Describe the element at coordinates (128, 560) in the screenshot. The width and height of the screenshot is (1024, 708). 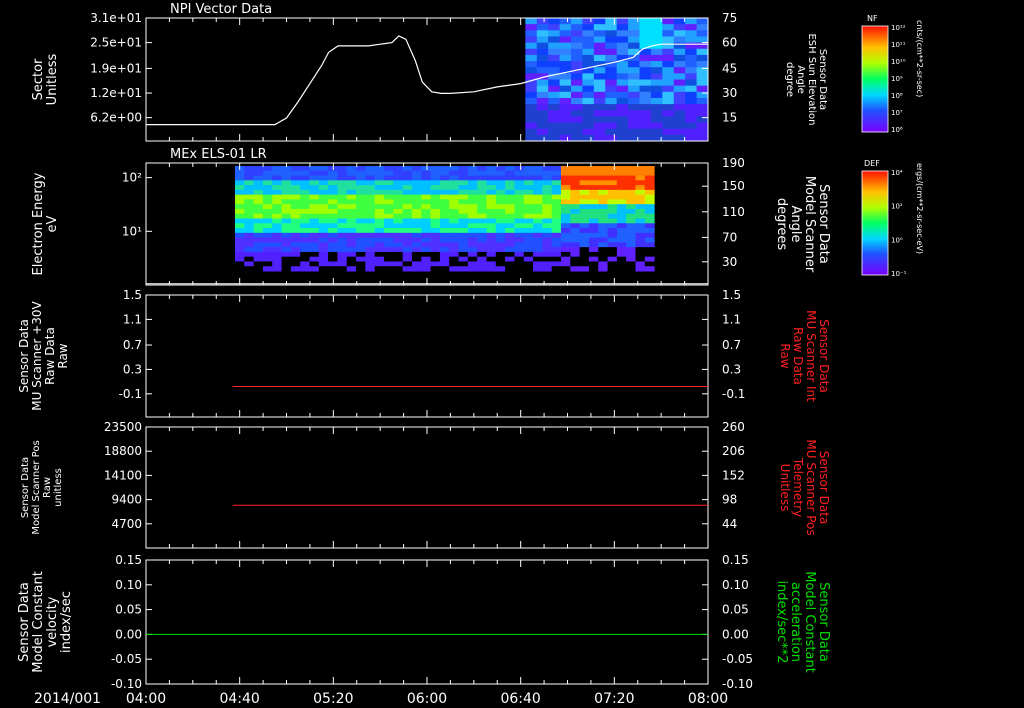
I see `y-tick-label: 0.15` at that location.